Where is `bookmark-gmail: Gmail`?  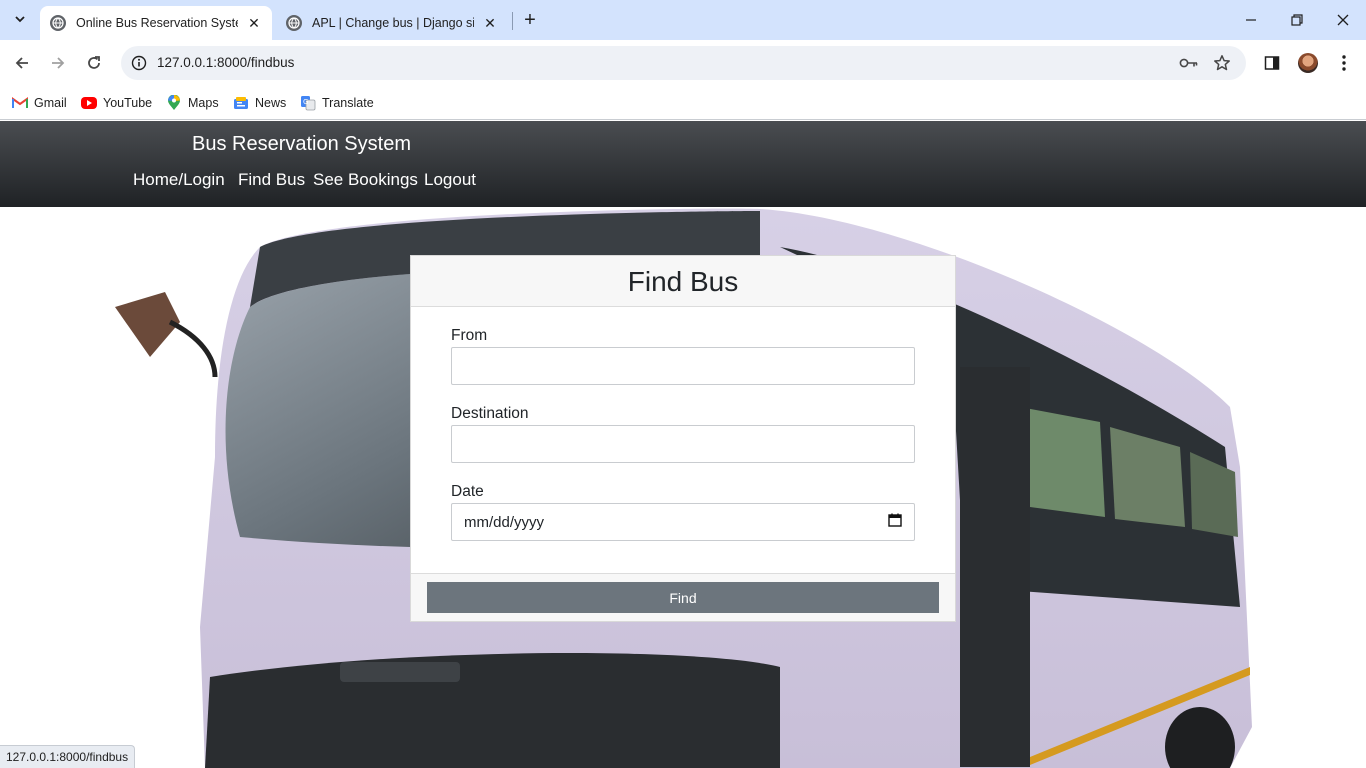
bookmark-gmail: Gmail is located at coordinates (39, 103).